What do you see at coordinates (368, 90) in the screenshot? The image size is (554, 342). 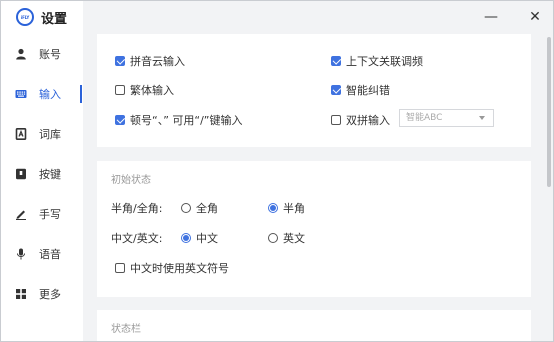 I see `checkbox-label: 智能纠错` at bounding box center [368, 90].